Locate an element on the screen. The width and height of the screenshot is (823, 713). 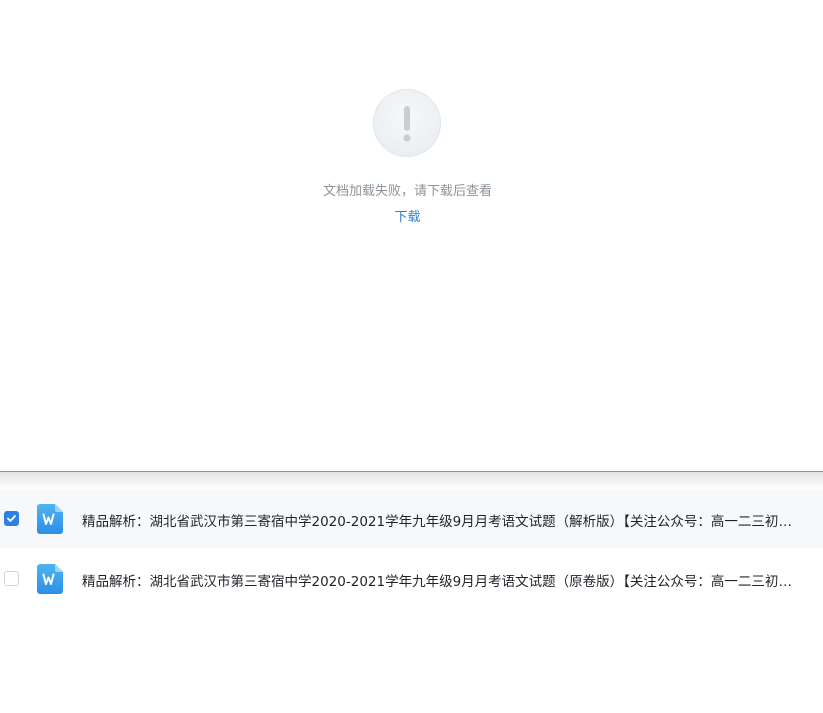
exclamation-icon is located at coordinates (407, 123).